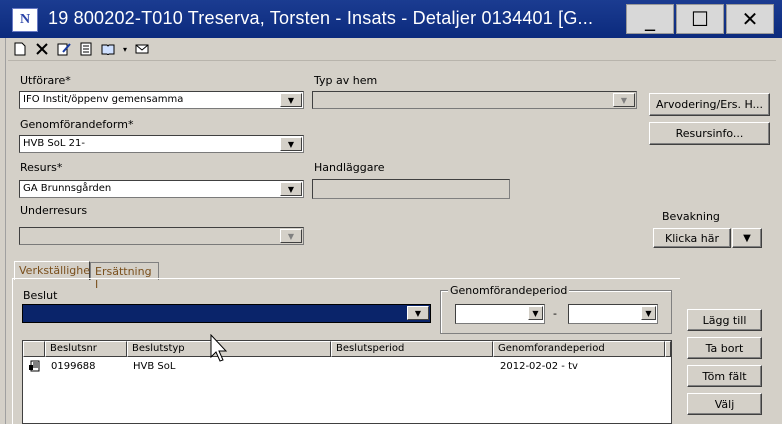  I want to click on ta-bort-label: Ta bort, so click(724, 348).